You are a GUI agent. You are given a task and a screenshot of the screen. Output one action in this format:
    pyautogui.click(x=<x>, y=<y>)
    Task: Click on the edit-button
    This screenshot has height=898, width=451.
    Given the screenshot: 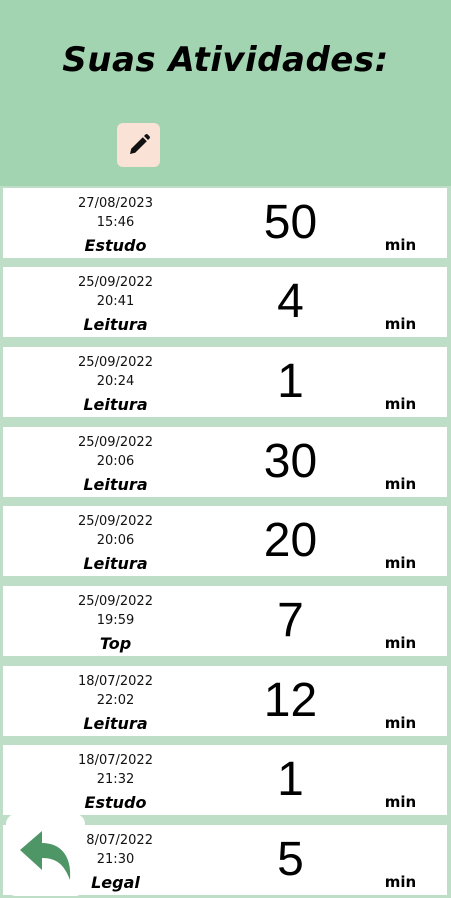 What is the action you would take?
    pyautogui.click(x=138, y=145)
    